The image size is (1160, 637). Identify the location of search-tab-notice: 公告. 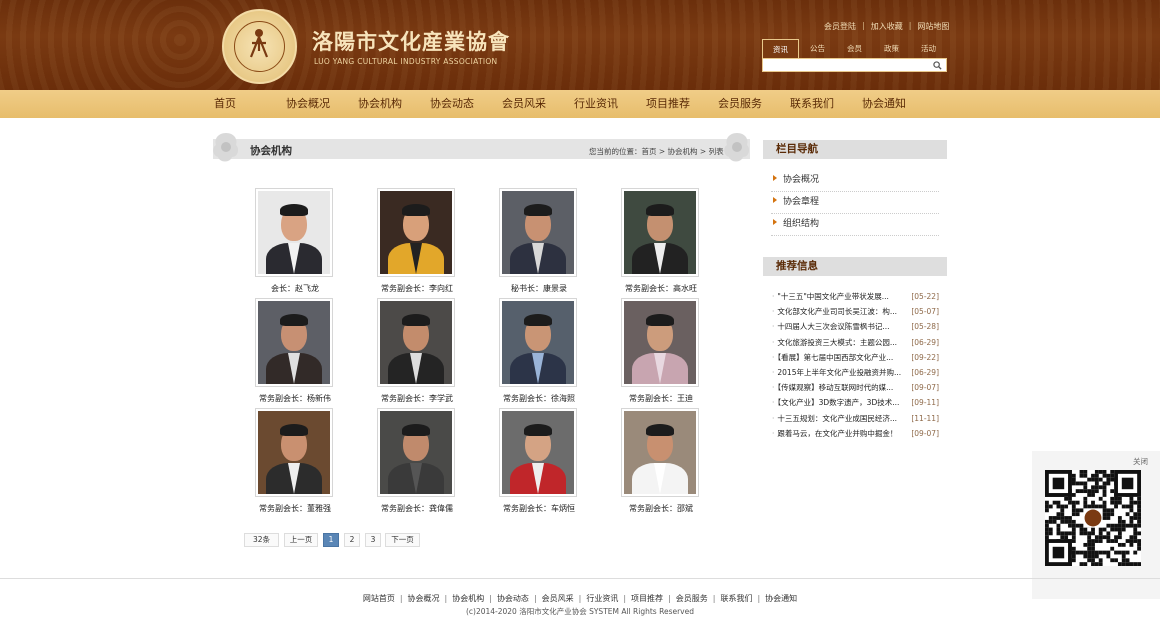
(817, 48).